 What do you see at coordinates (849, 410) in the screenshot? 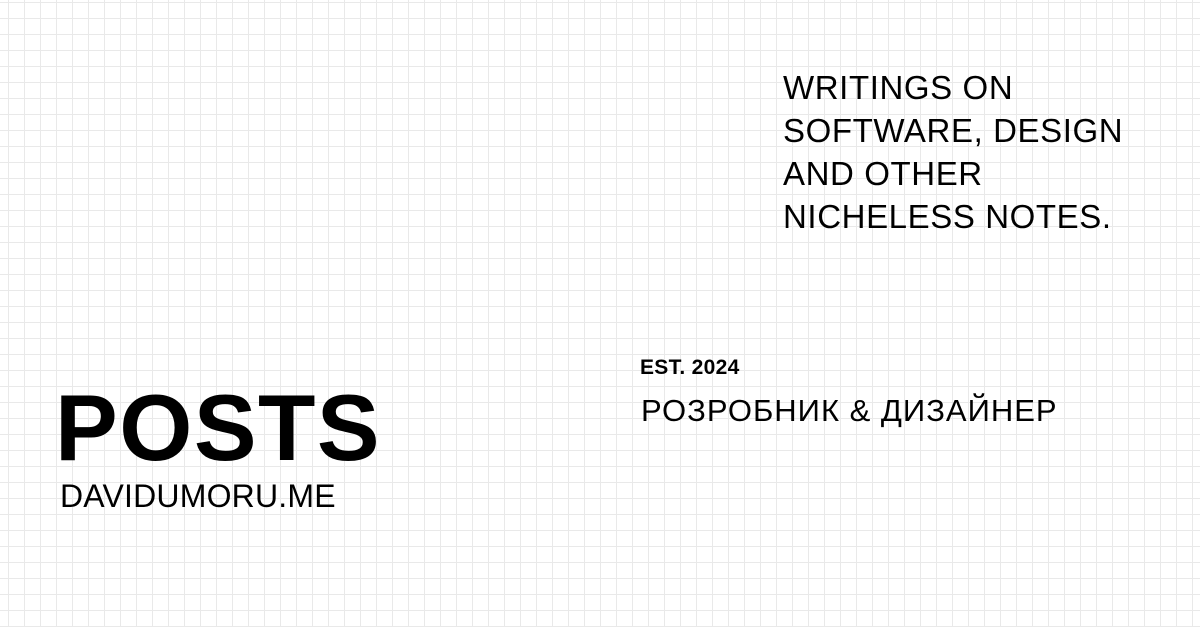
I see `role-label: РОЗРОБНИК & ДИЗАЙНЕР` at bounding box center [849, 410].